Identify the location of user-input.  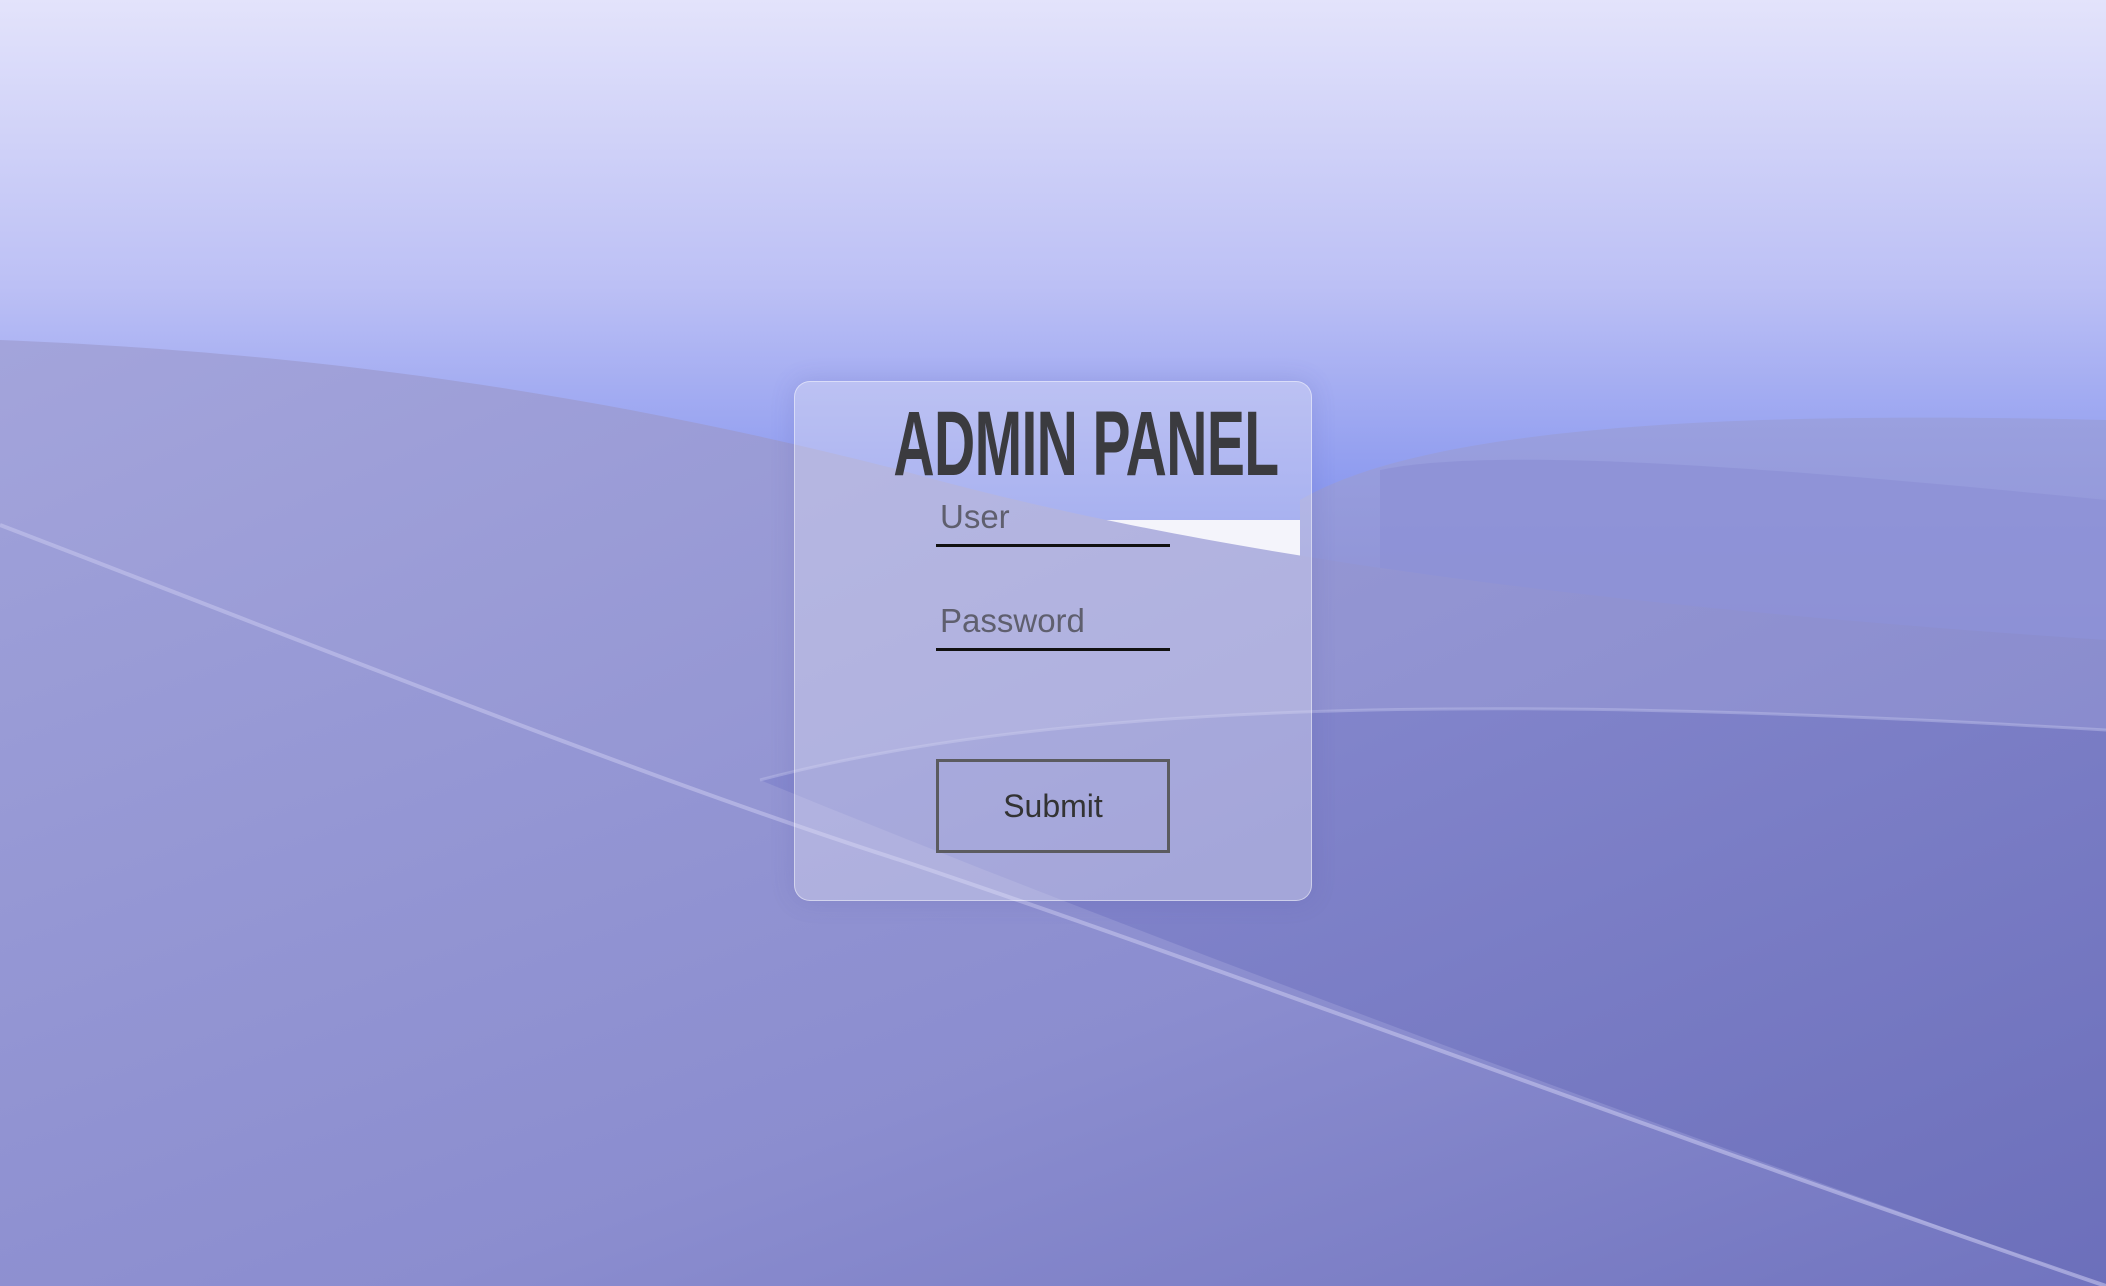
(1053, 518).